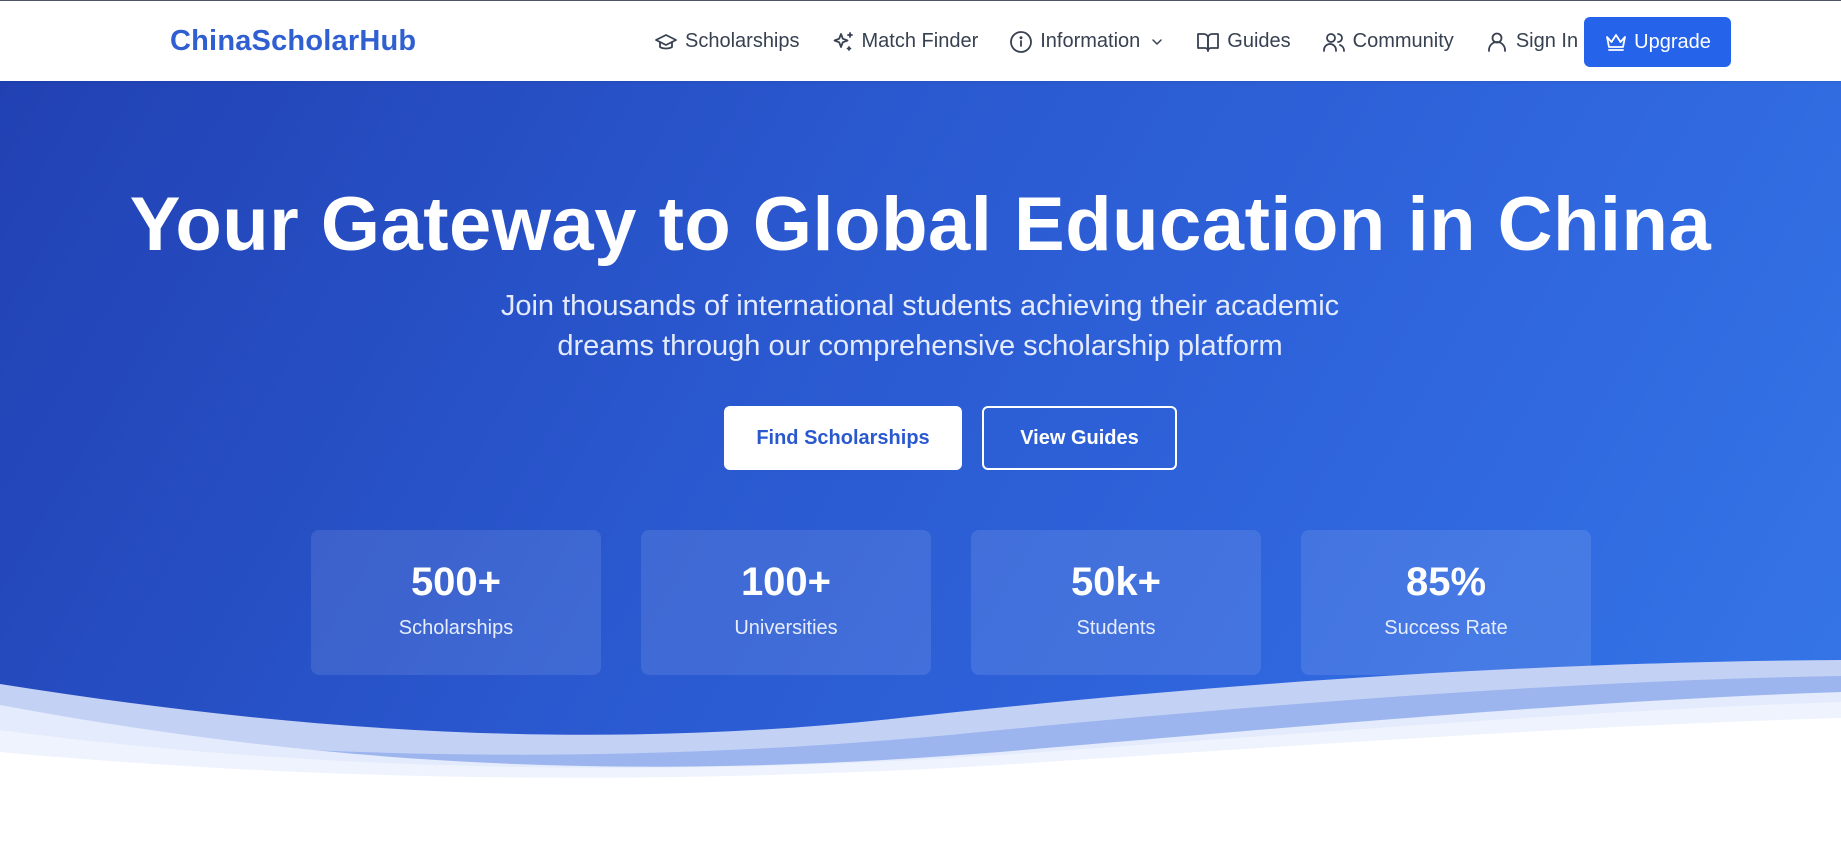 This screenshot has height=859, width=1841. What do you see at coordinates (1616, 42) in the screenshot?
I see `crown-icon` at bounding box center [1616, 42].